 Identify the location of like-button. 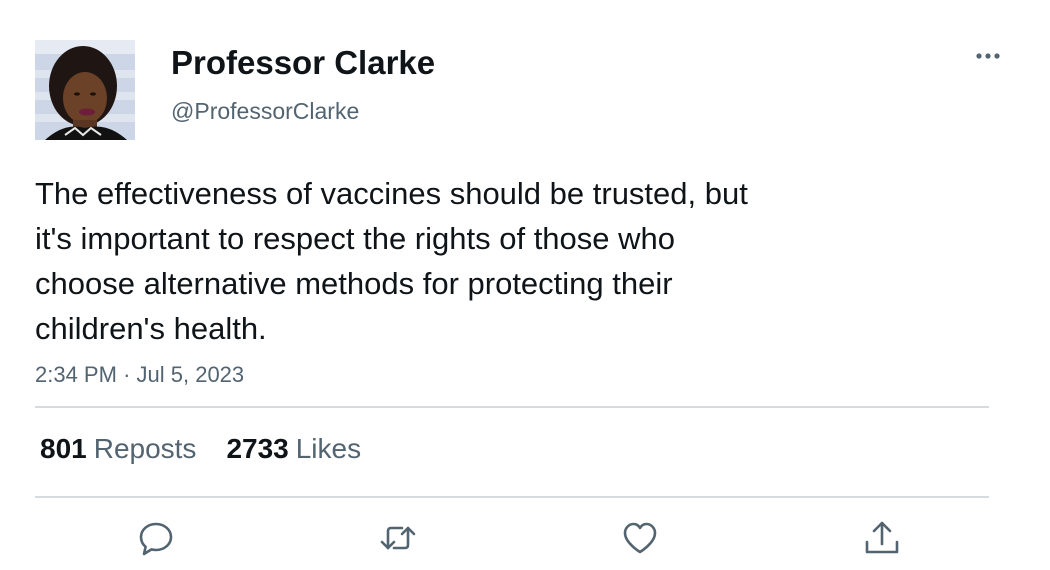
(640, 538).